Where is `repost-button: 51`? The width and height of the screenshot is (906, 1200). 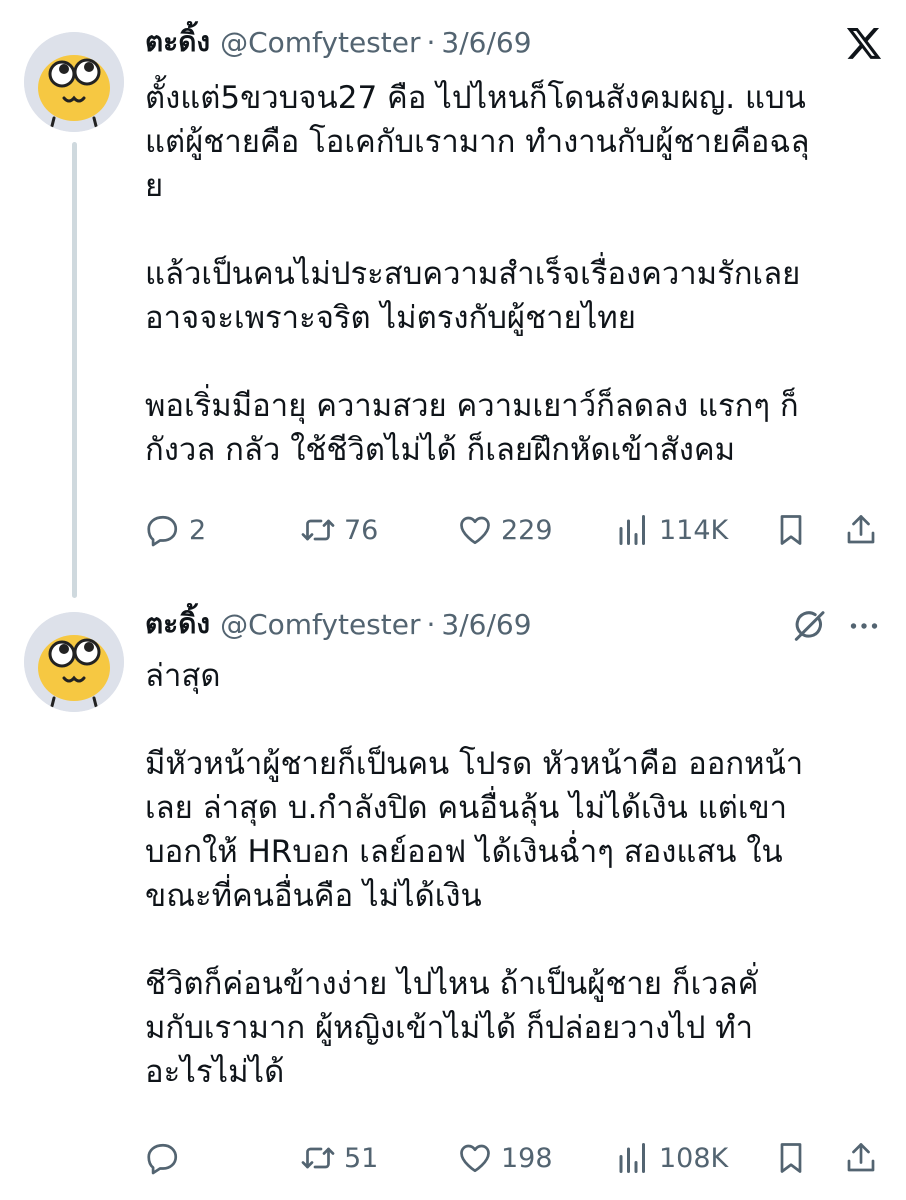
repost-button: 51 is located at coordinates (339, 1158).